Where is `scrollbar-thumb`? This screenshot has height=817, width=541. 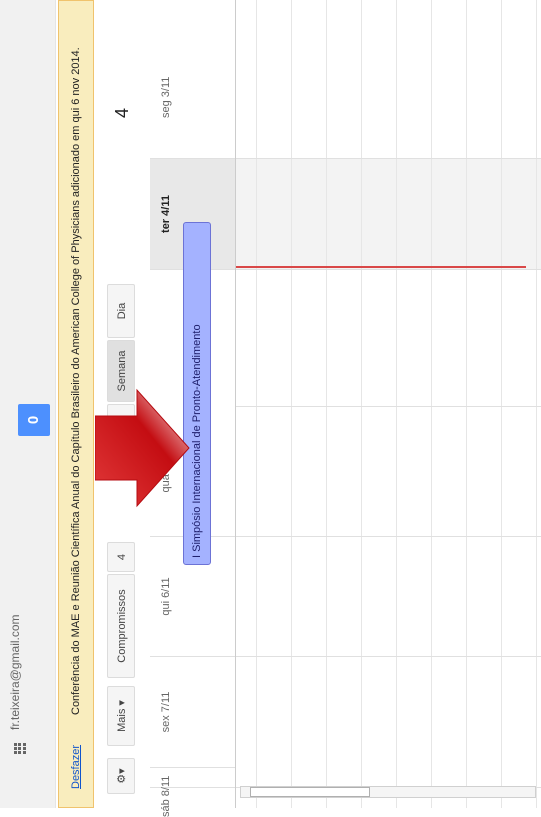 scrollbar-thumb is located at coordinates (310, 792).